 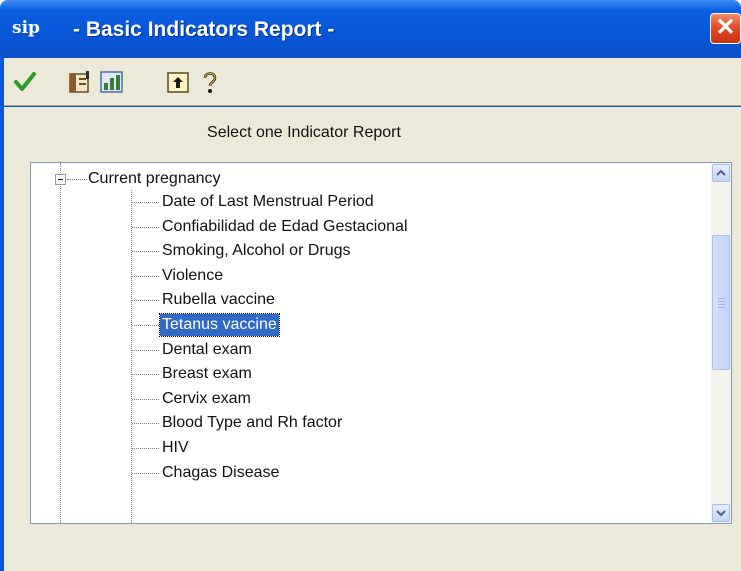 I want to click on scroll-up-button, so click(x=721, y=173).